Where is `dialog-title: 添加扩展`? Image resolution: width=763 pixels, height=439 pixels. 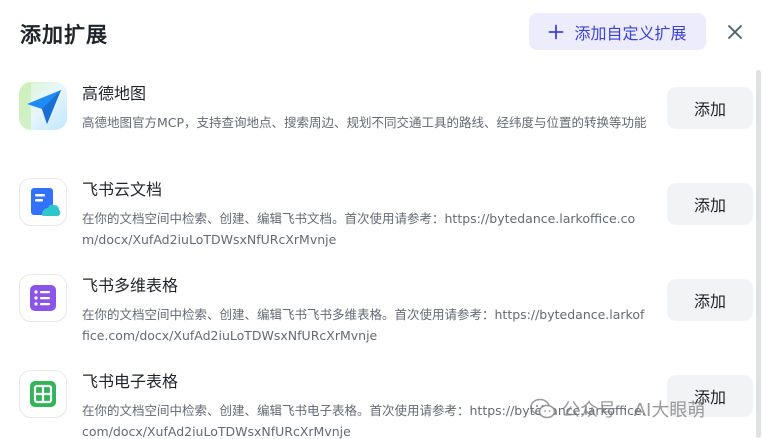 dialog-title: 添加扩展 is located at coordinates (64, 35).